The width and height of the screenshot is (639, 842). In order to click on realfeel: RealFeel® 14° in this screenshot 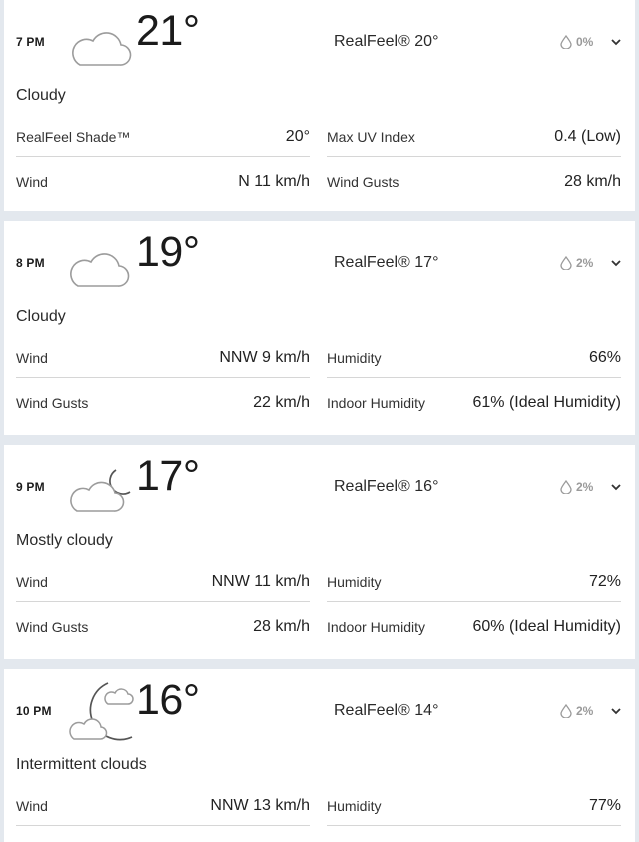, I will do `click(386, 710)`.